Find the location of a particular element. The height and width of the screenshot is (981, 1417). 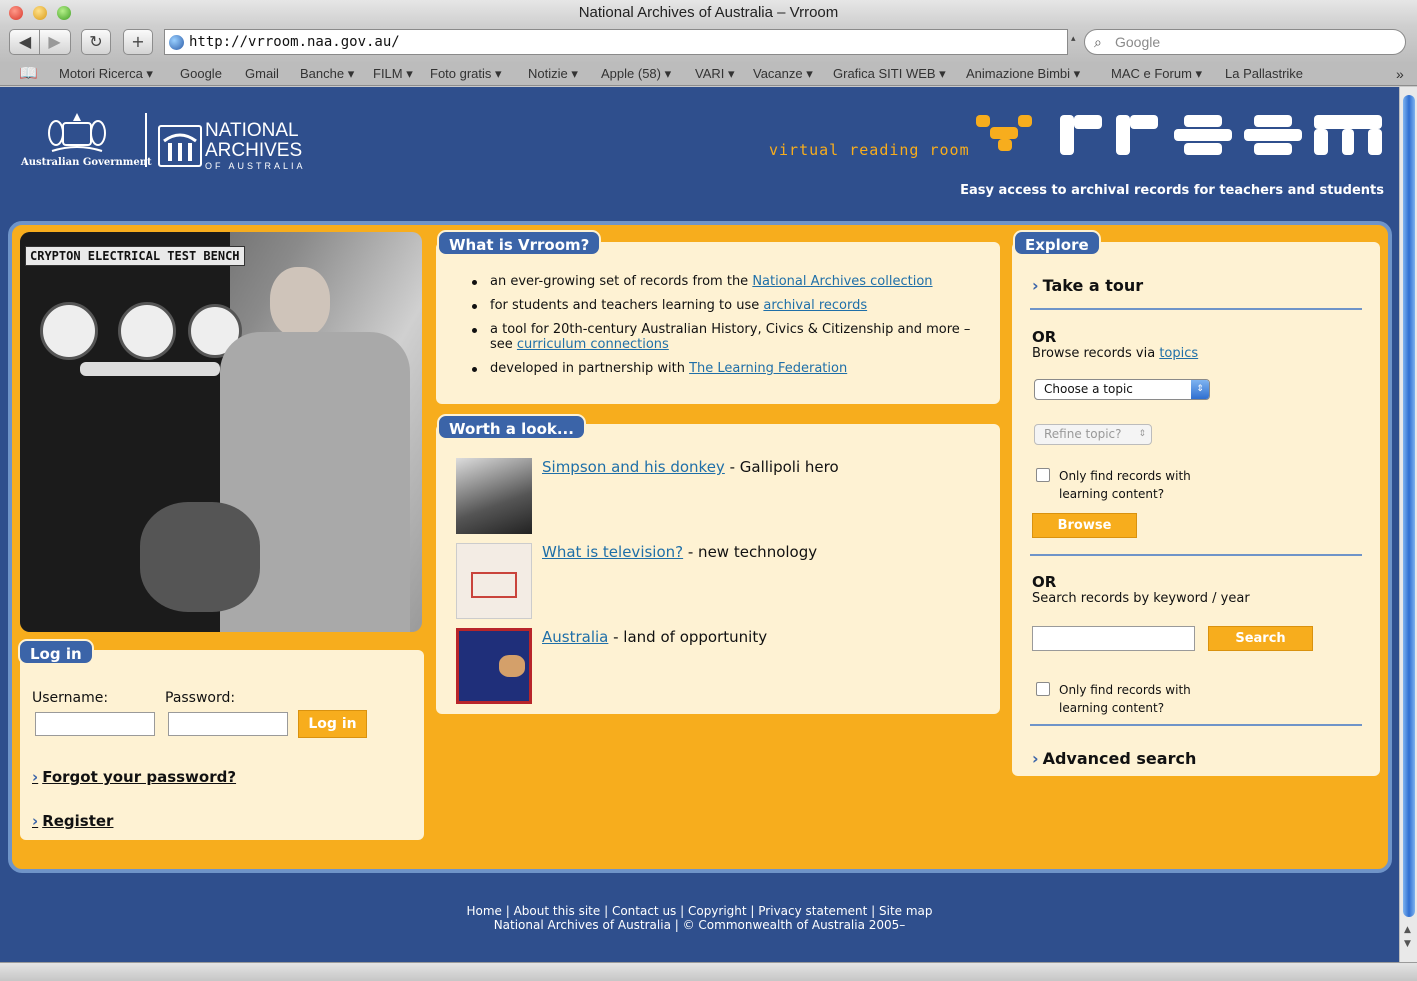

simpson-donkey-thumbnail is located at coordinates (494, 496).